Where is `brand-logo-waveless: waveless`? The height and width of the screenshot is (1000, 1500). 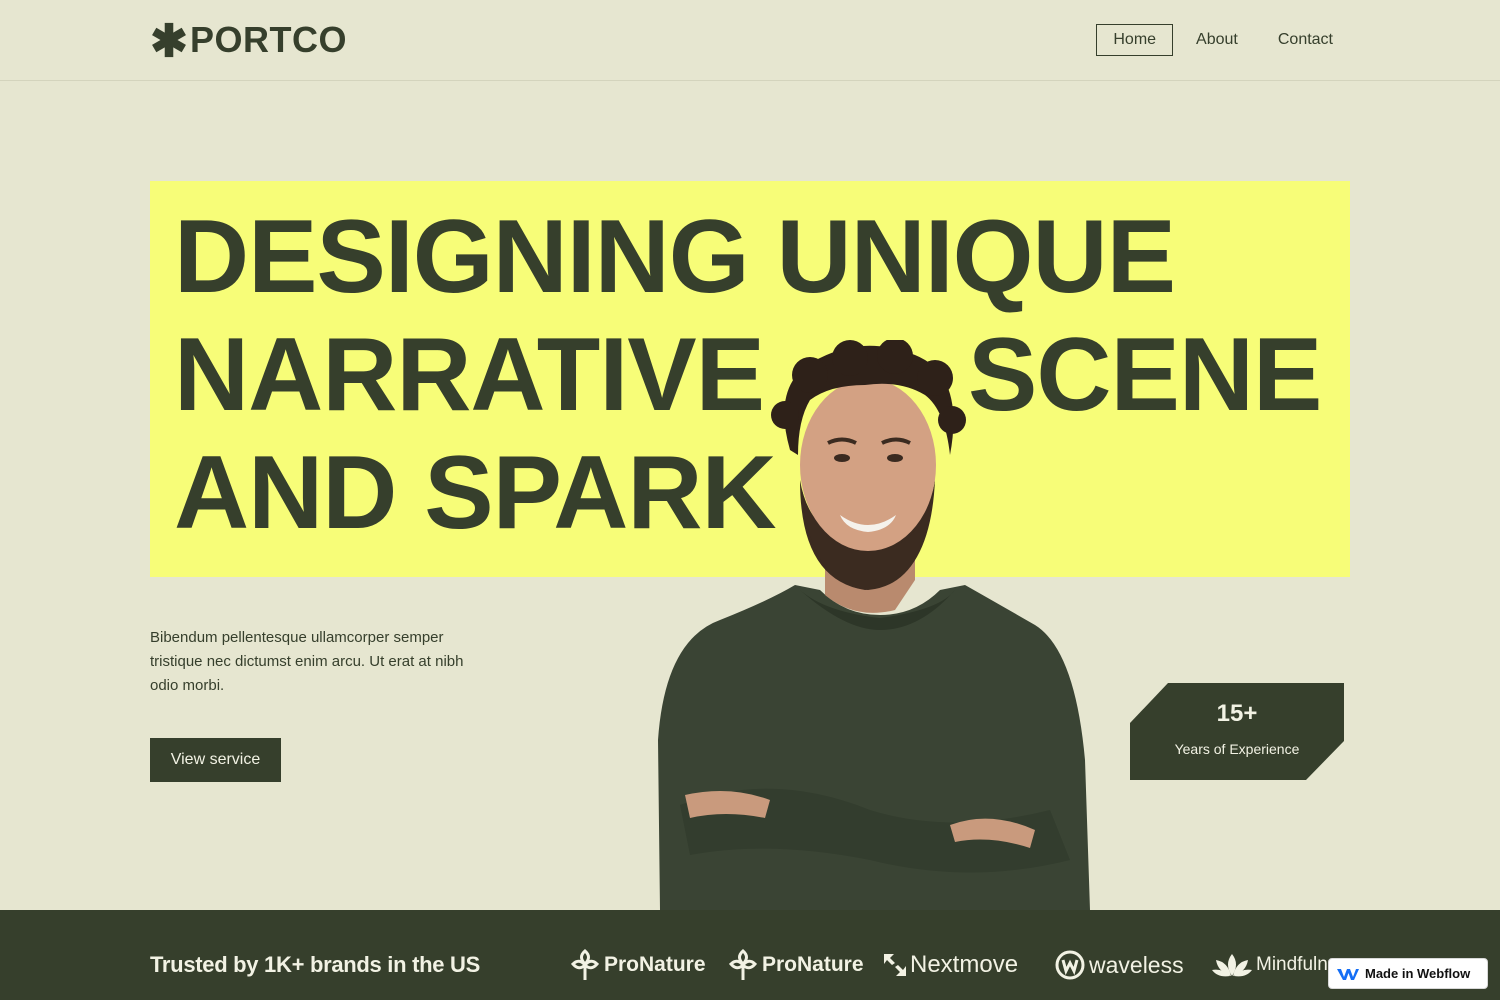
brand-logo-waveless: waveless is located at coordinates (1119, 965).